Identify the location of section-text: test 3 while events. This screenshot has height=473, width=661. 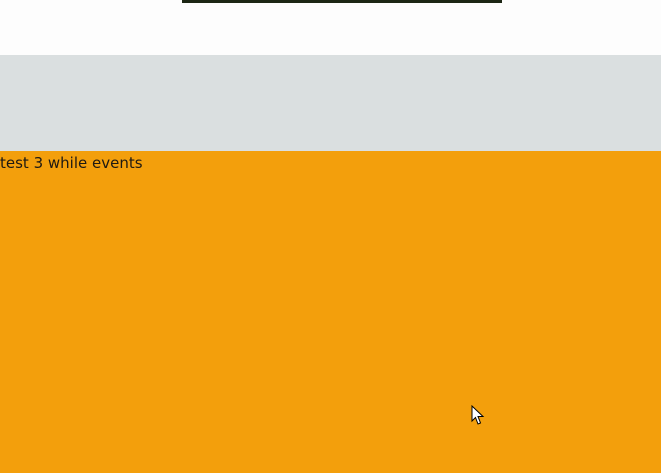
(71, 163).